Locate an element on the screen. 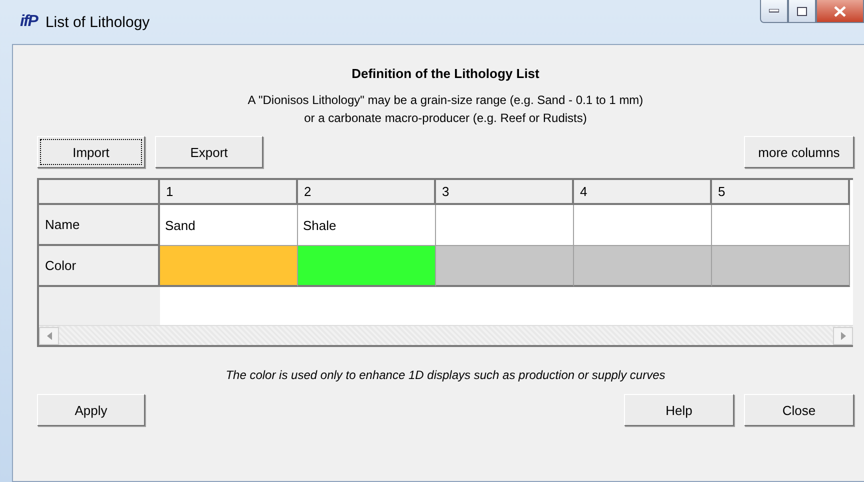  button: more columns is located at coordinates (799, 152).